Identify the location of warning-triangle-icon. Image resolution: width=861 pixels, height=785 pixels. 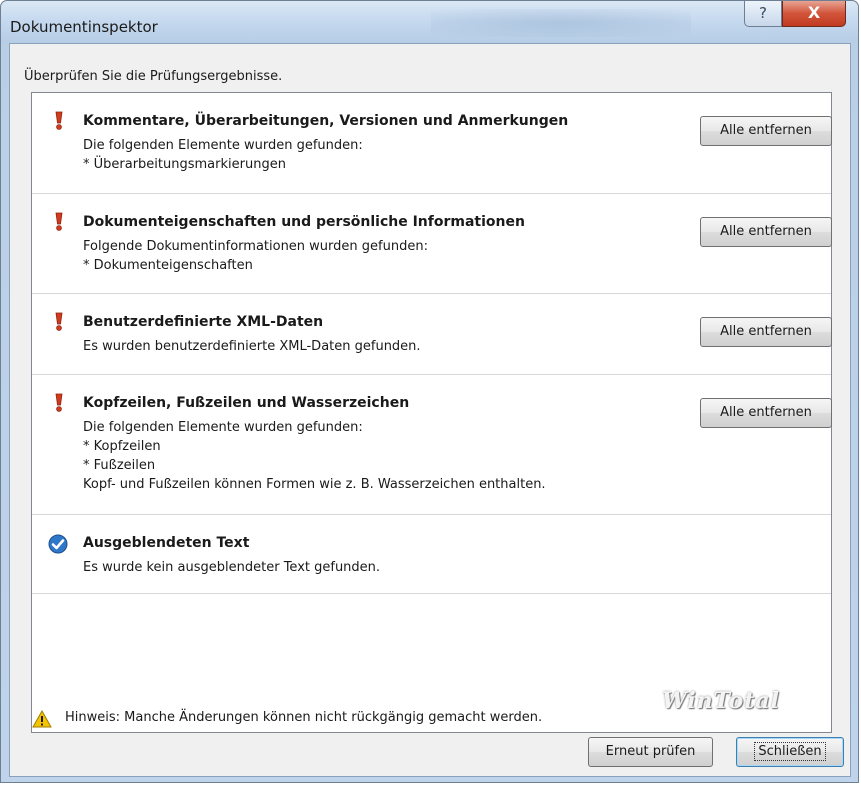
(42, 719).